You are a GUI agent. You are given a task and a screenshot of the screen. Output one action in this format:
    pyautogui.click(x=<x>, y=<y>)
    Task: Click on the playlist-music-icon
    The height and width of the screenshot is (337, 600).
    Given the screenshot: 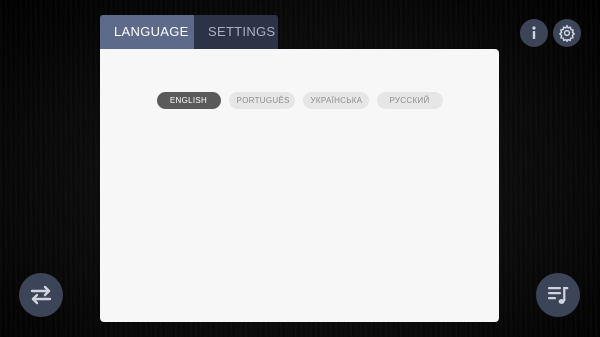 What is the action you would take?
    pyautogui.click(x=558, y=295)
    